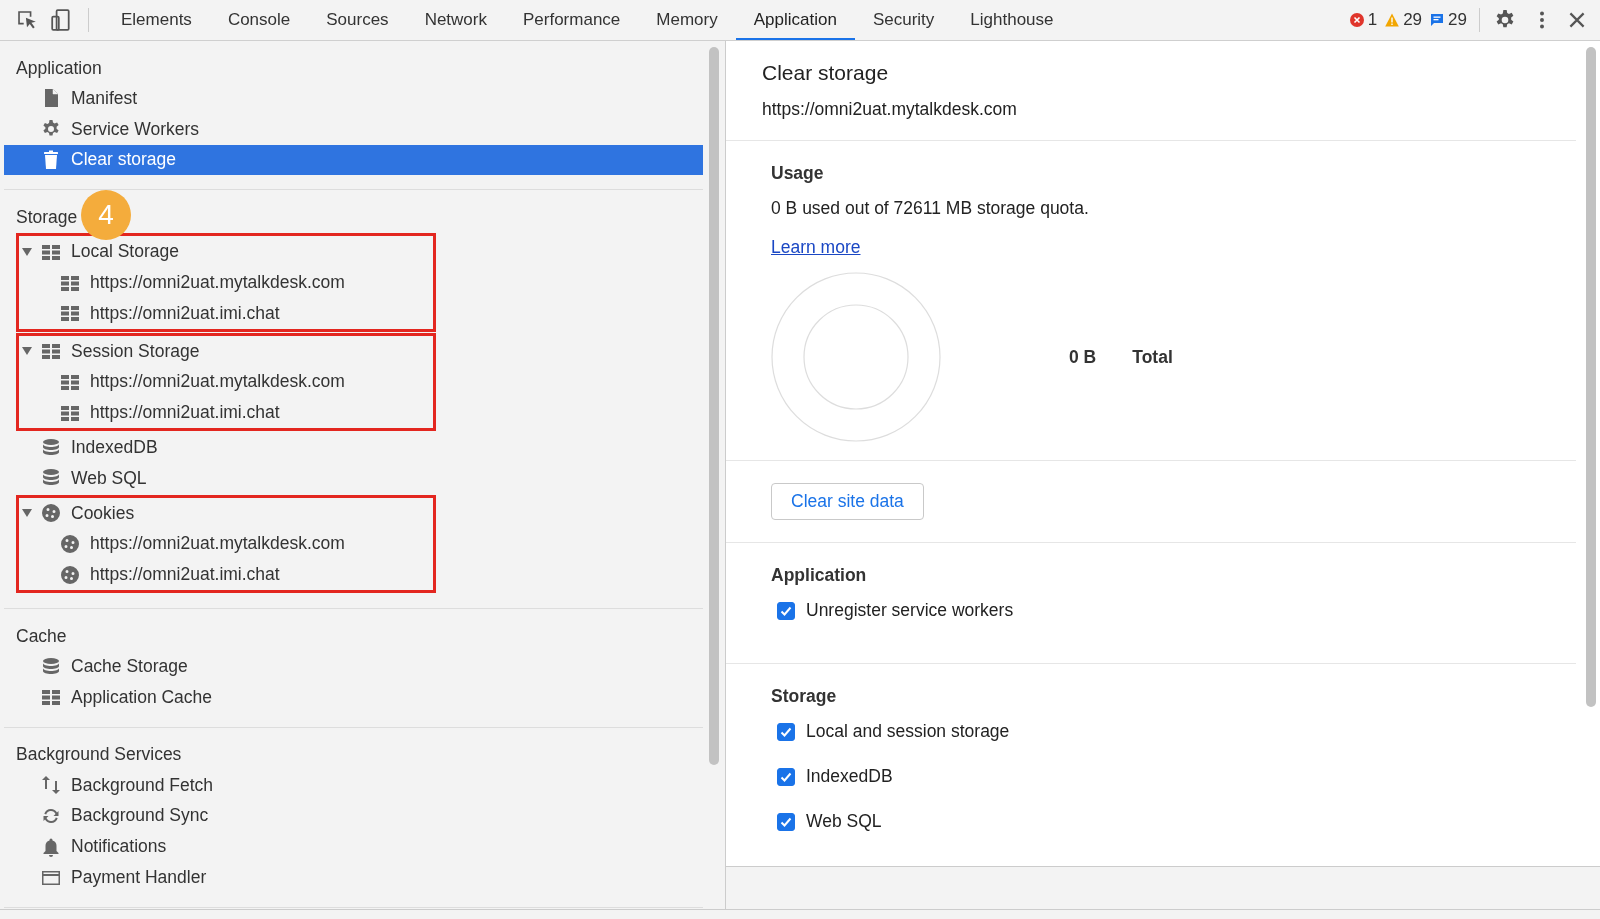  What do you see at coordinates (1372, 20) in the screenshot?
I see `error-count: 1` at bounding box center [1372, 20].